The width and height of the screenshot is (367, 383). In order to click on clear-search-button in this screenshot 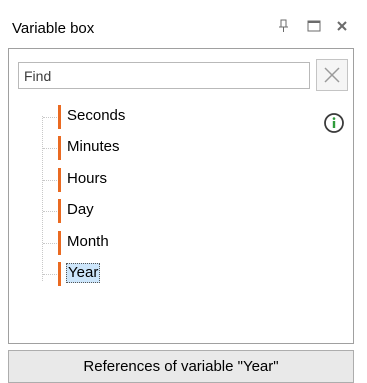, I will do `click(332, 75)`.